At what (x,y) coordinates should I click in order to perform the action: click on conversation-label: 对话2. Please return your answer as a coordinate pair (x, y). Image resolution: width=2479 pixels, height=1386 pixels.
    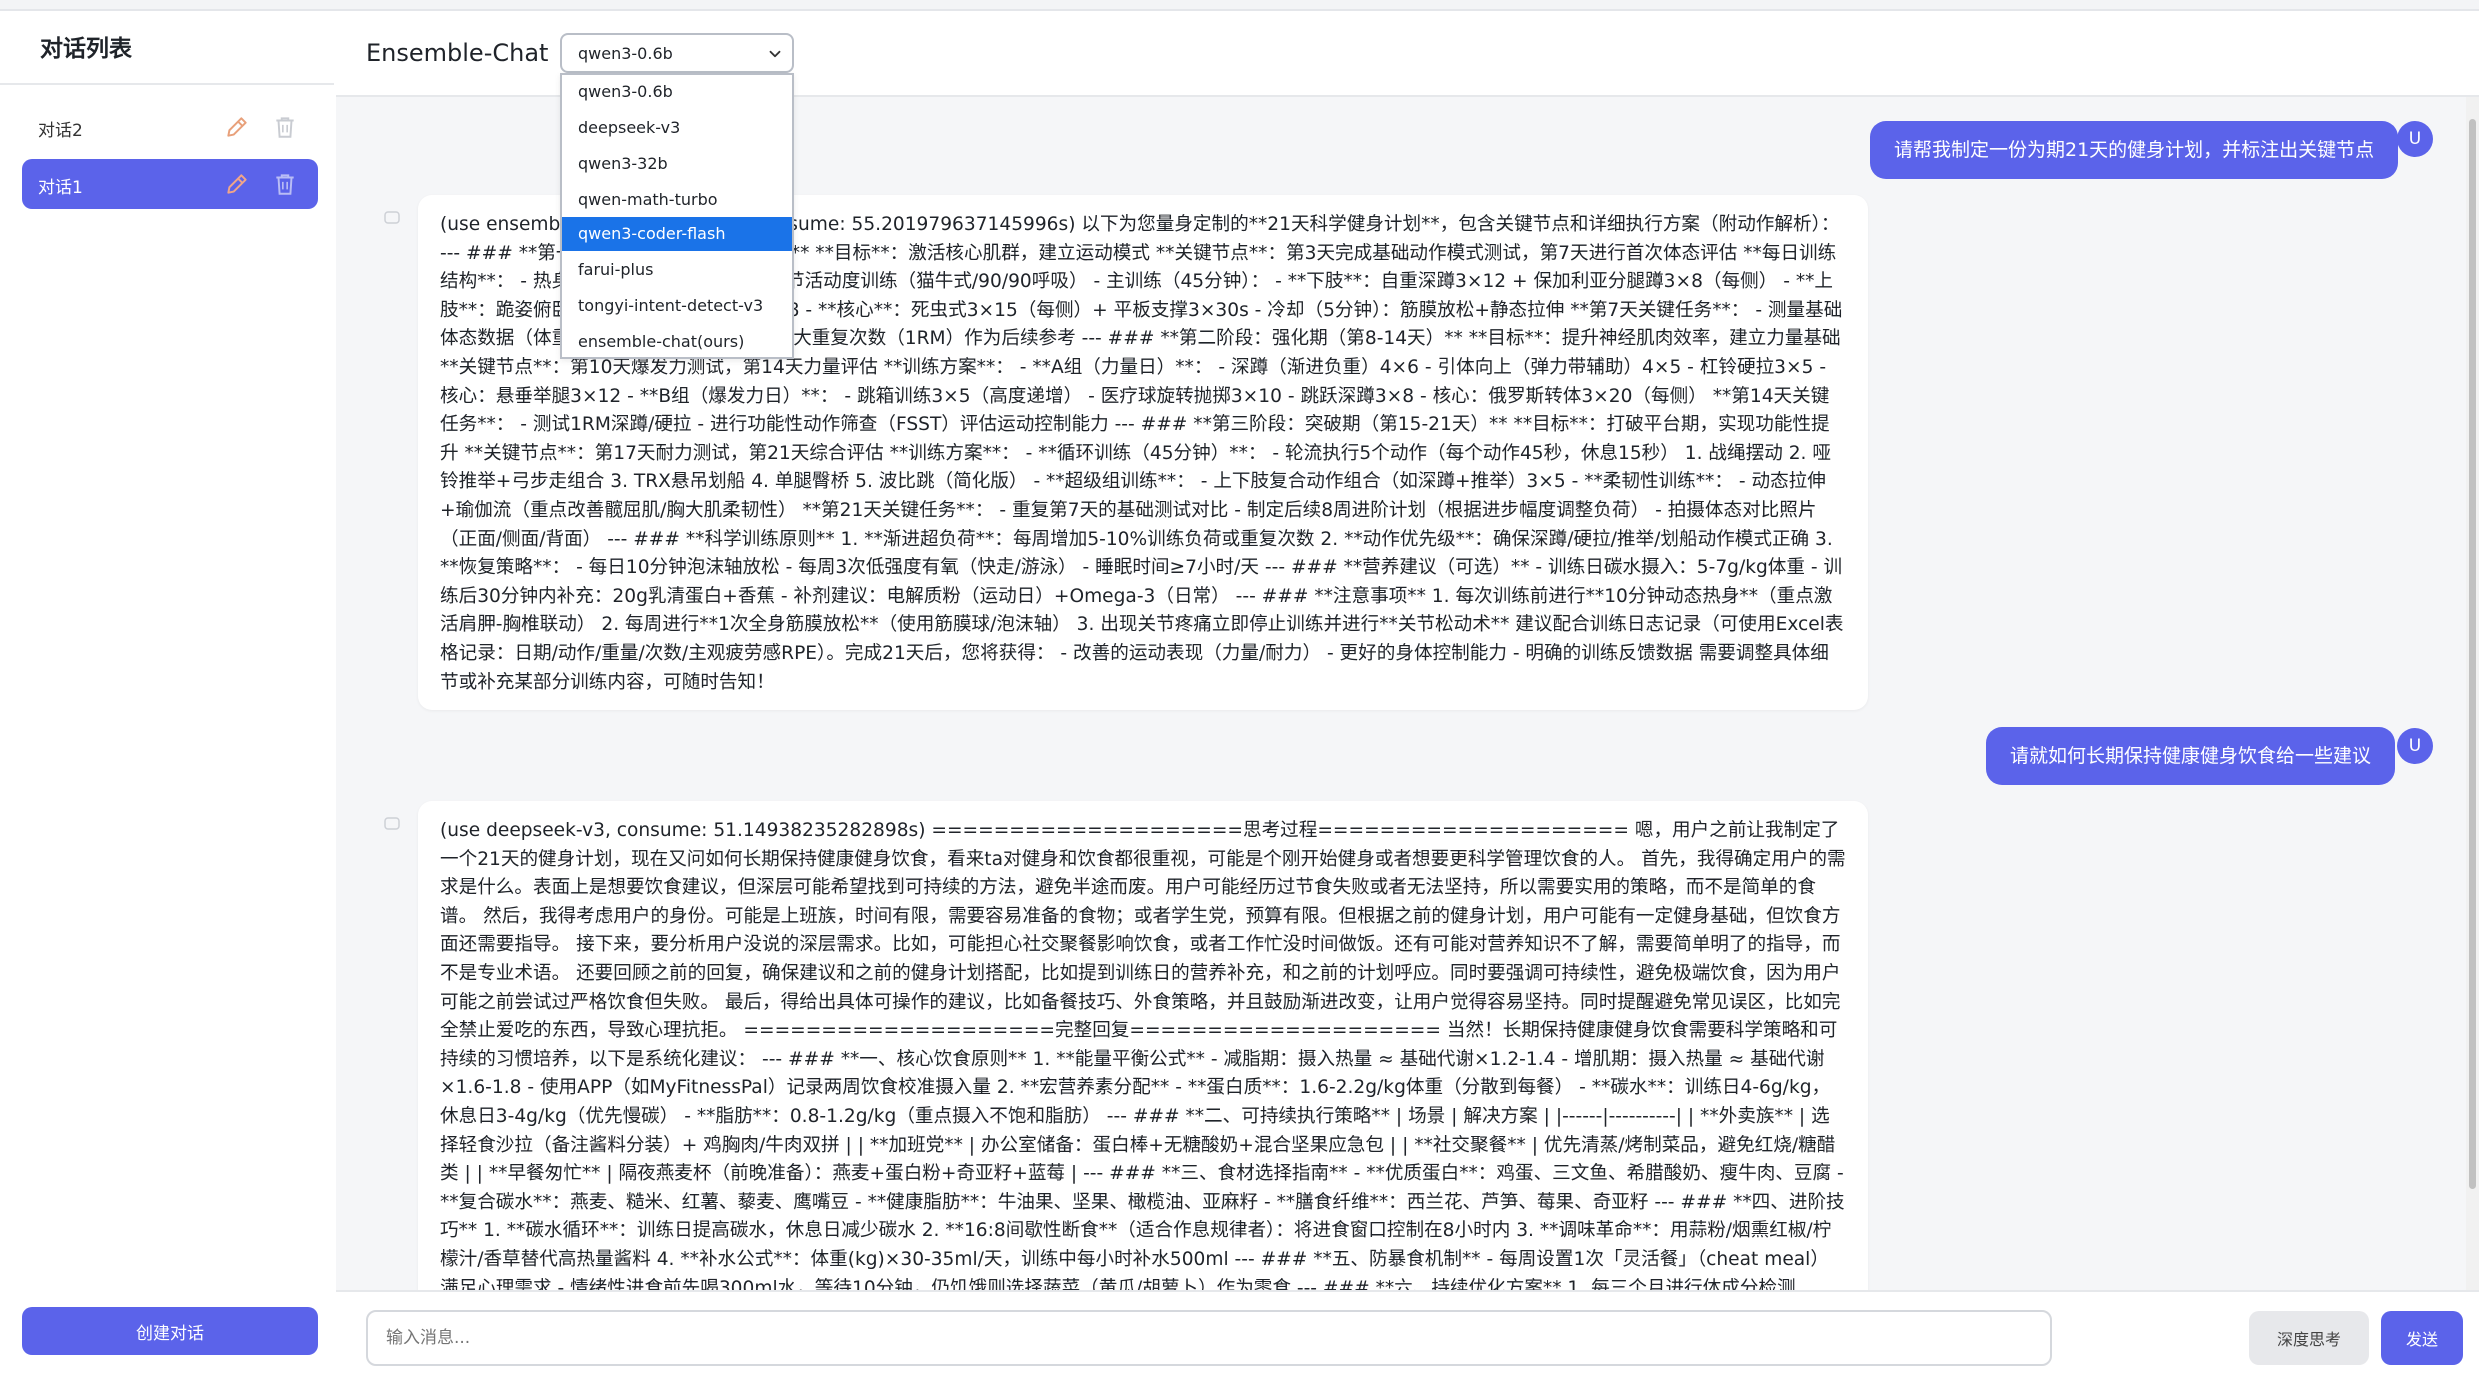
    Looking at the image, I should click on (60, 131).